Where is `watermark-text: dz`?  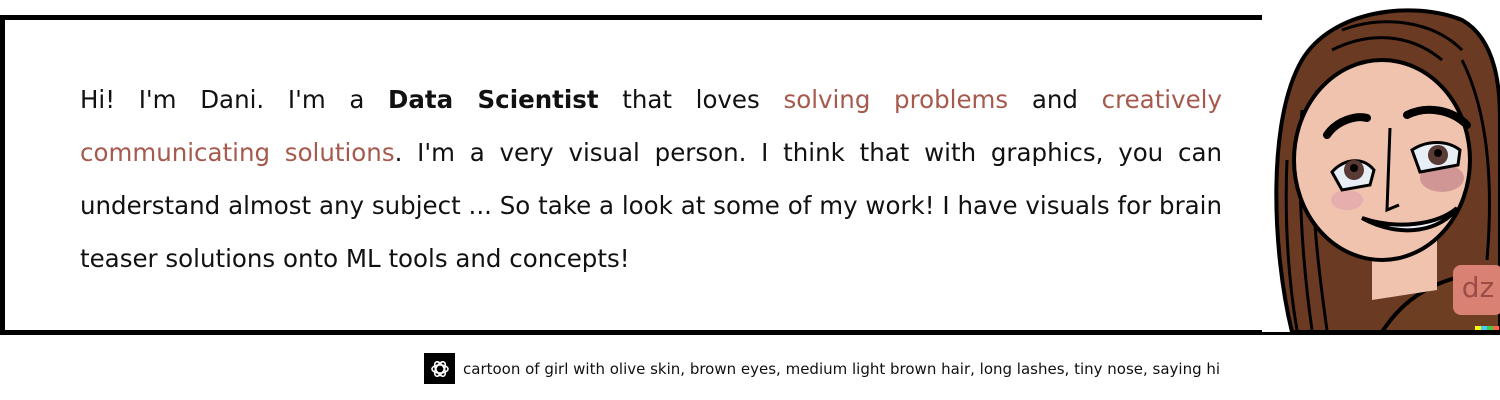 watermark-text: dz is located at coordinates (1478, 287).